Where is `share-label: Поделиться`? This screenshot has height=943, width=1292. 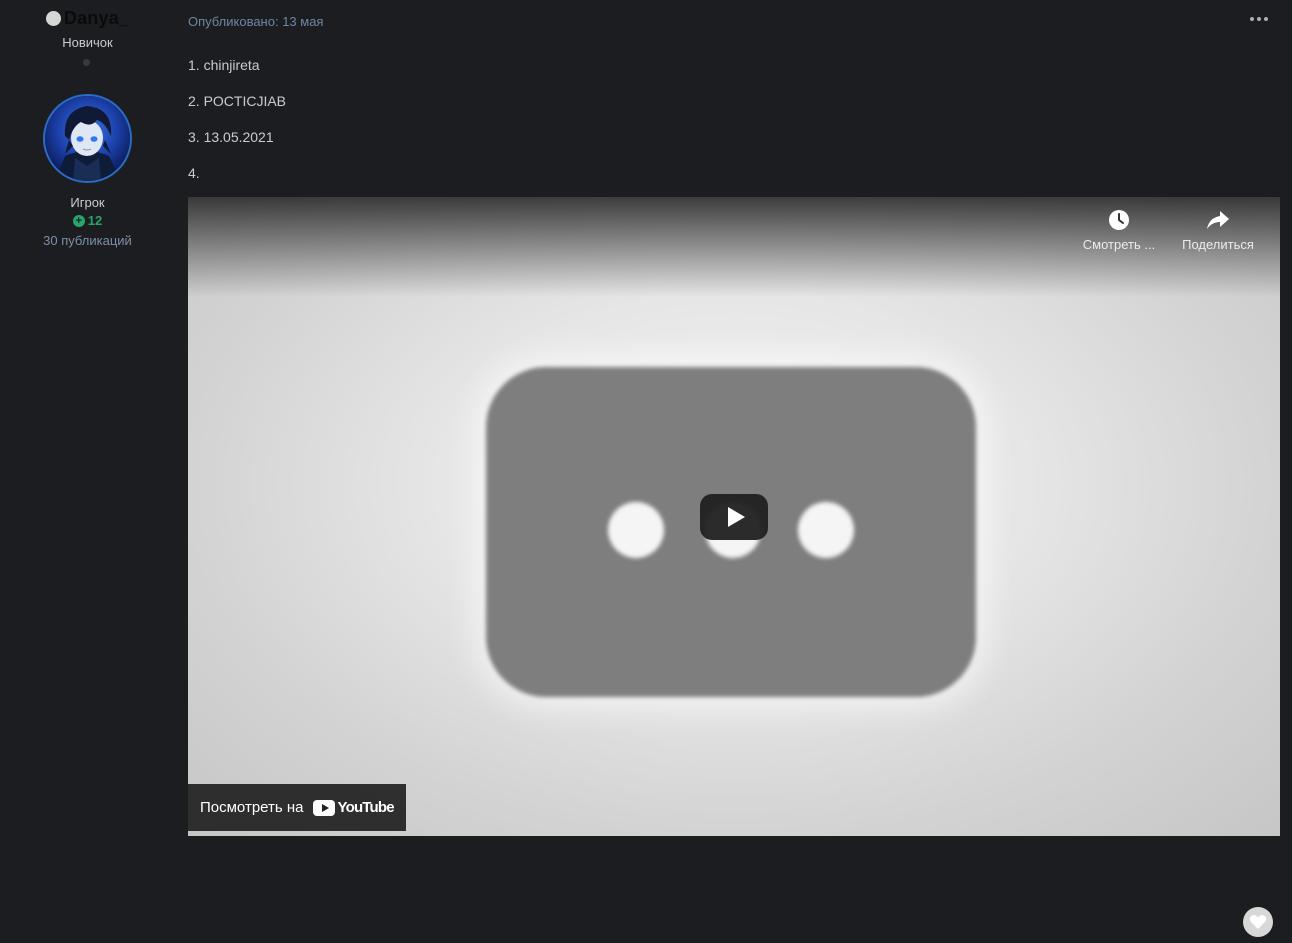
share-label: Поделиться is located at coordinates (1218, 244).